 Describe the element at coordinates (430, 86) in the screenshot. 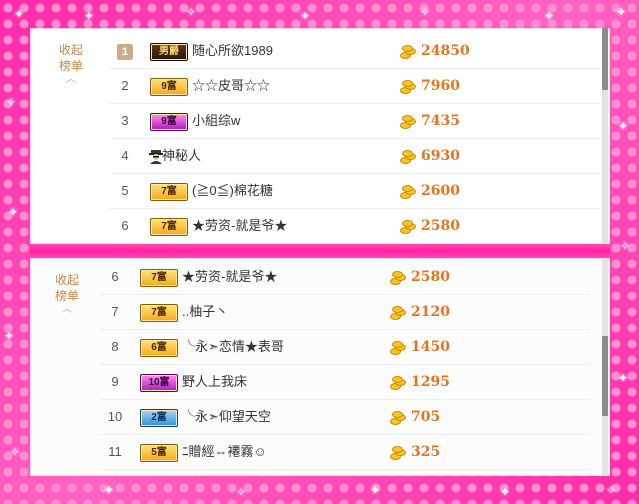

I see `gift-score: 7960` at that location.